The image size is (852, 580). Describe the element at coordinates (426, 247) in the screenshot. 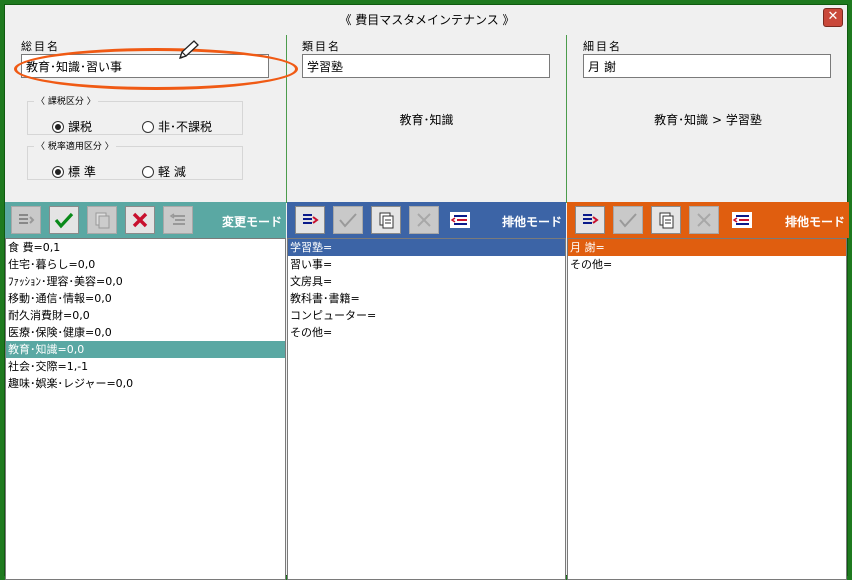

I see `list-item-selected: 学習塾=` at that location.